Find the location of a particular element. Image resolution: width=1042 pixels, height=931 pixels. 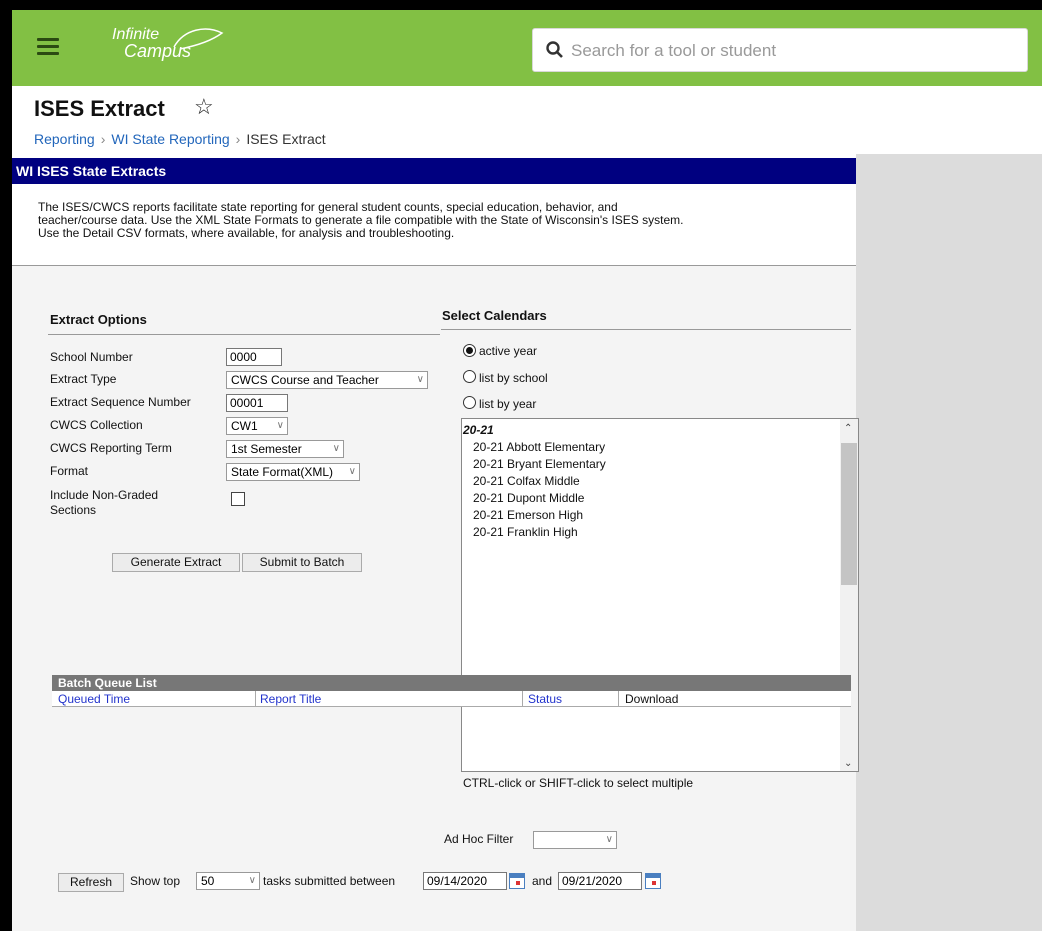

nongraded-checkbox is located at coordinates (238, 499).